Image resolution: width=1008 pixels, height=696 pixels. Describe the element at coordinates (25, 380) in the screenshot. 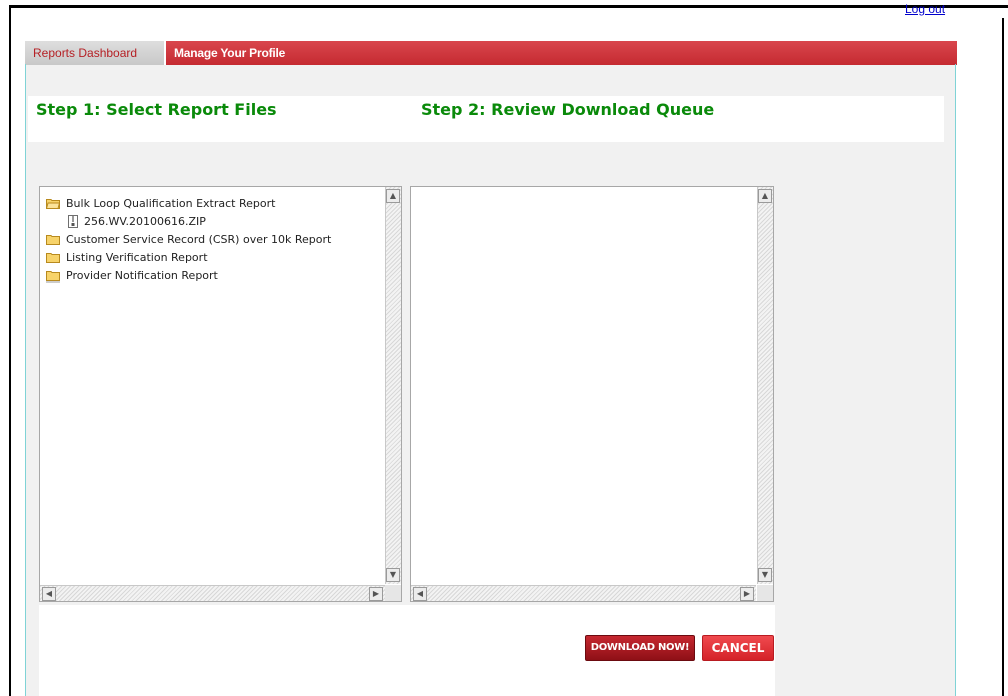

I see `content-border-left` at that location.